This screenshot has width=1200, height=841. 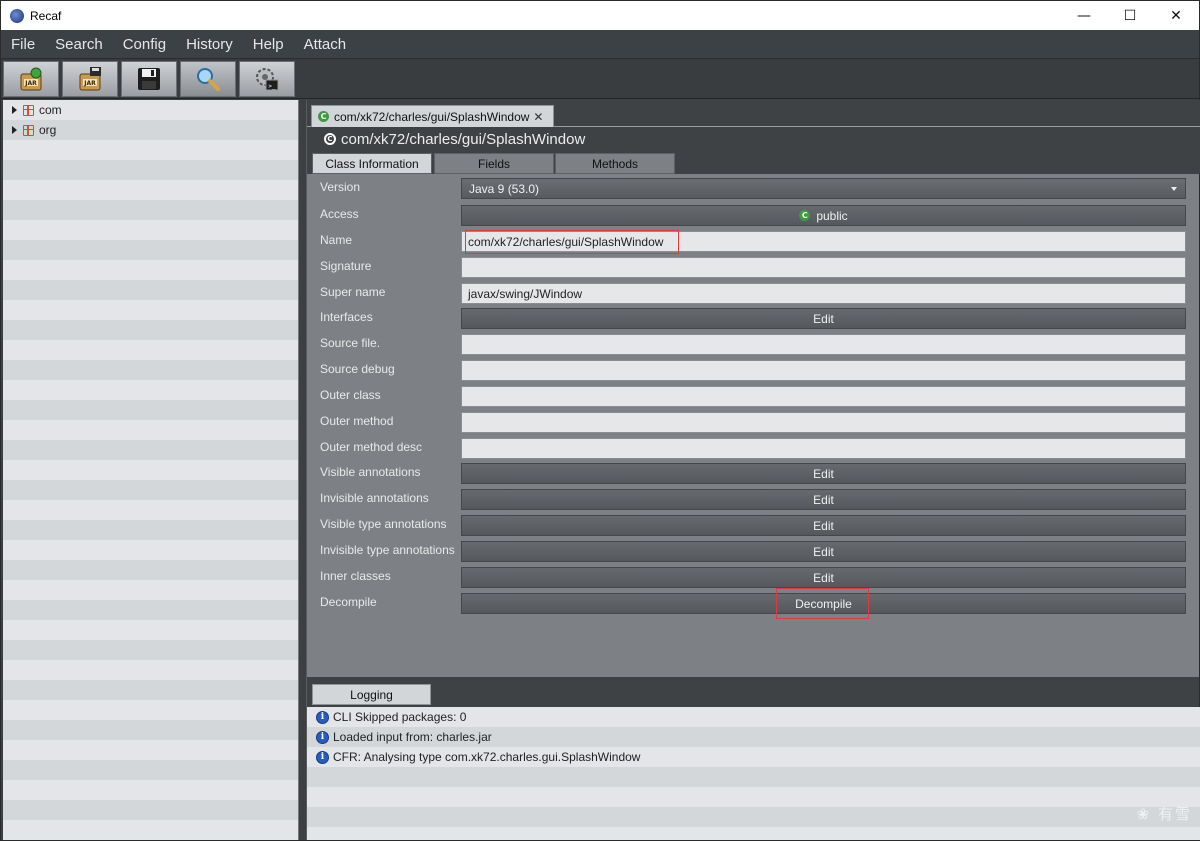 I want to click on maximize-button: ☐, so click(x=1130, y=15).